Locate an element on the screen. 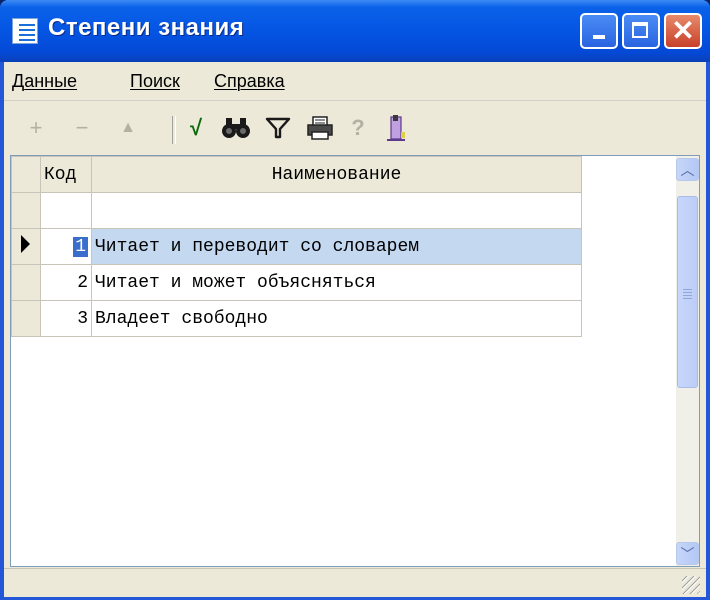  binoculars-icon is located at coordinates (236, 128).